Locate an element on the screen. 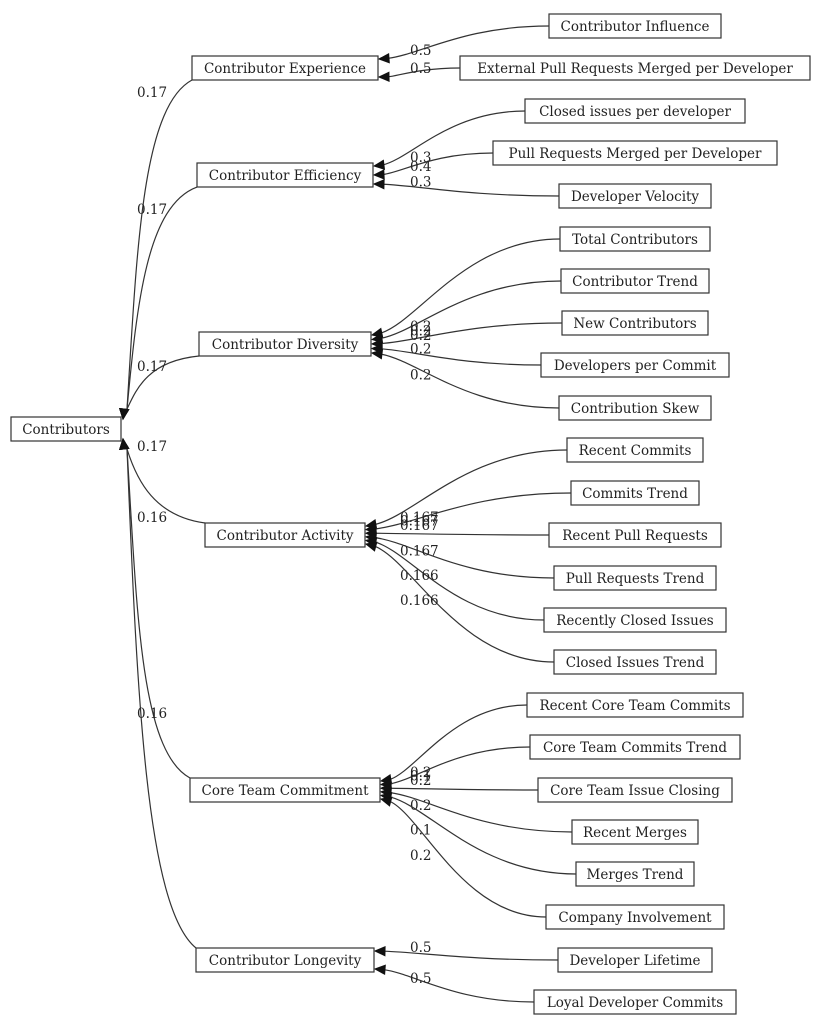 This screenshot has width=838, height=1024. metric-node-label: Contributor Trend is located at coordinates (635, 282).